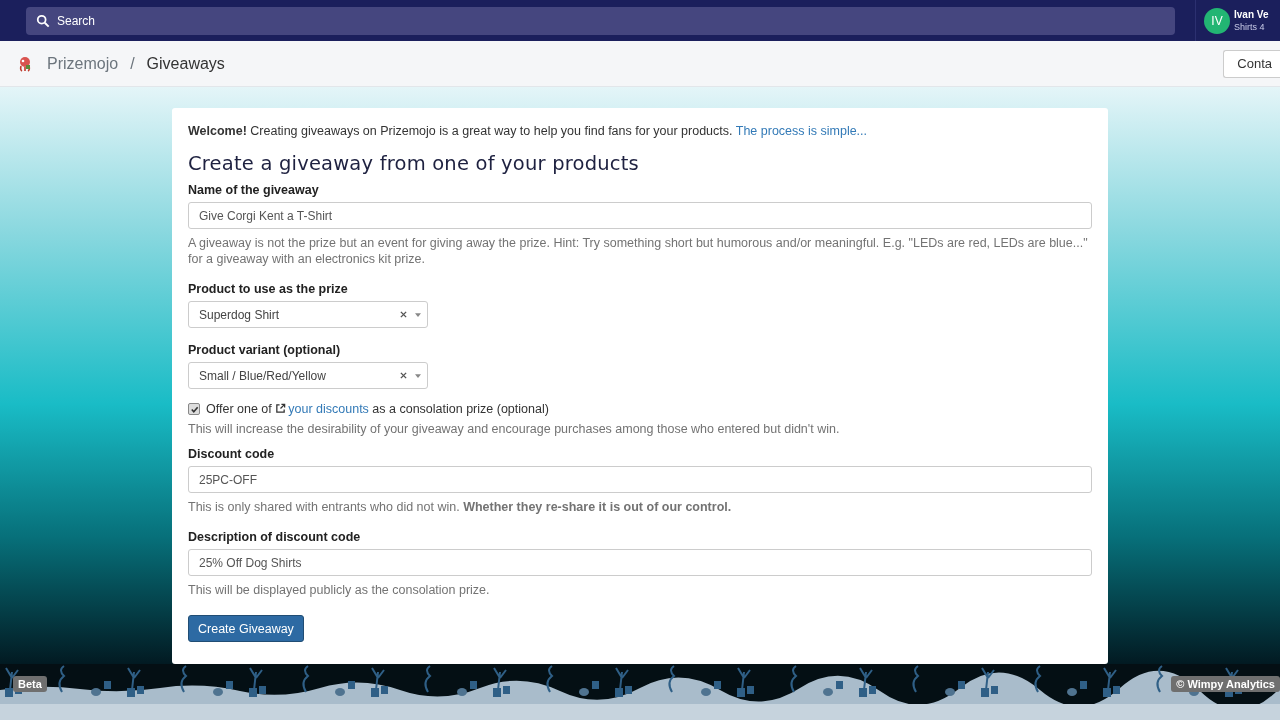 This screenshot has height=720, width=1280. I want to click on text-field: 25PC-OFF, so click(640, 479).